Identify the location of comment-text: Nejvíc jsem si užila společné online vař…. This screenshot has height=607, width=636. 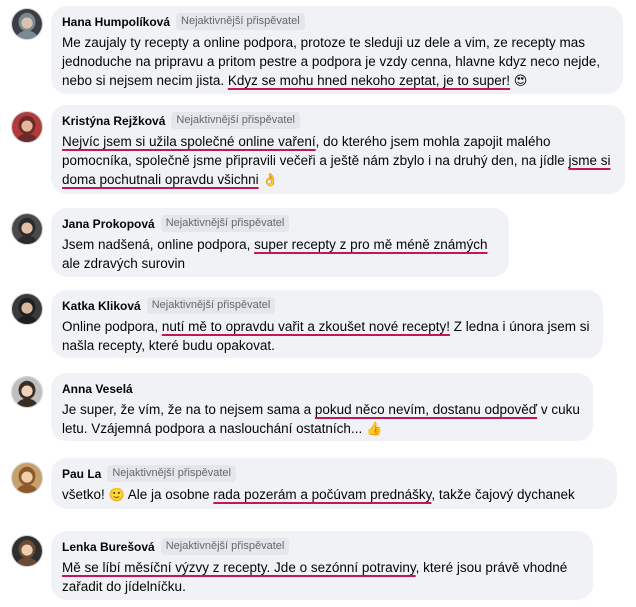
(338, 161).